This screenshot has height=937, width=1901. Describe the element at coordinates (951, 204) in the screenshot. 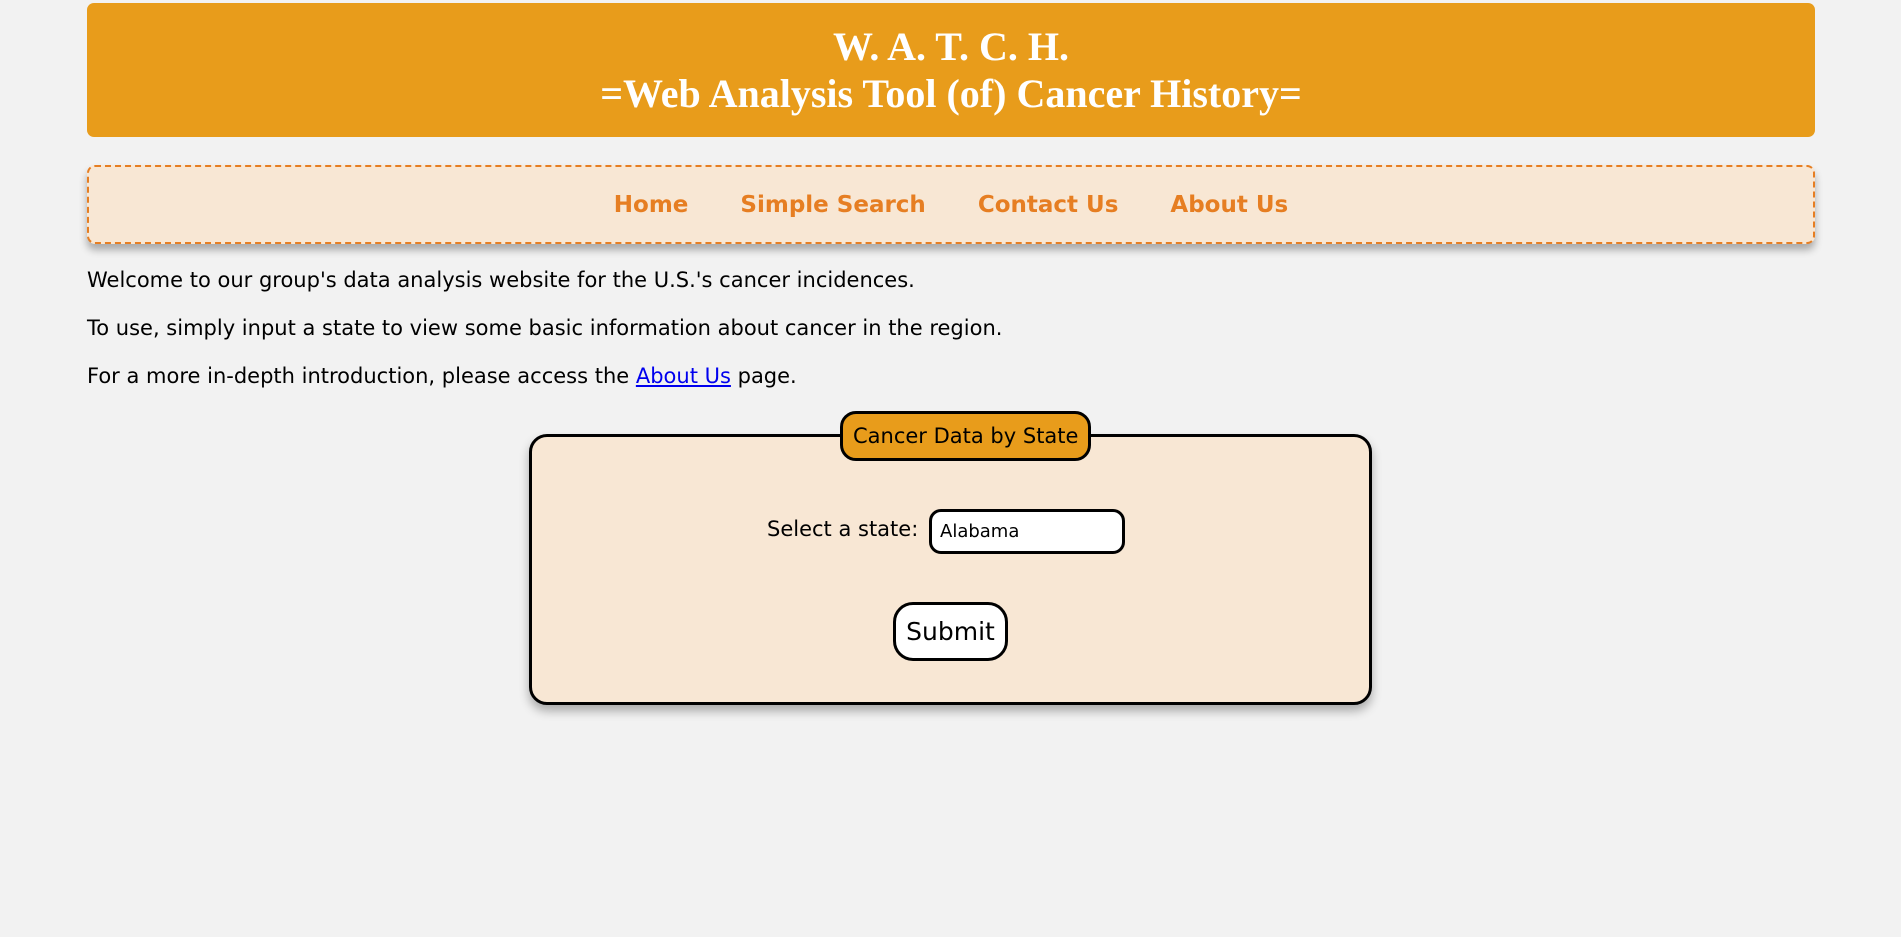

I see `main-nav: Home Simple Search Contact Us About Us` at that location.